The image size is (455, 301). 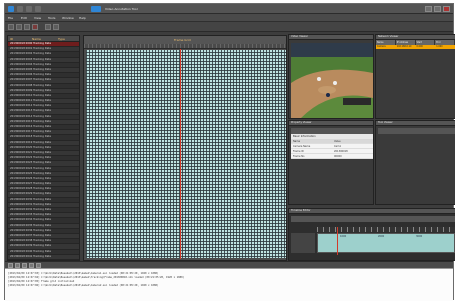 What do you see at coordinates (229, 18) in the screenshot?
I see `menu-bar: File Edit View Tools Window Help` at bounding box center [229, 18].